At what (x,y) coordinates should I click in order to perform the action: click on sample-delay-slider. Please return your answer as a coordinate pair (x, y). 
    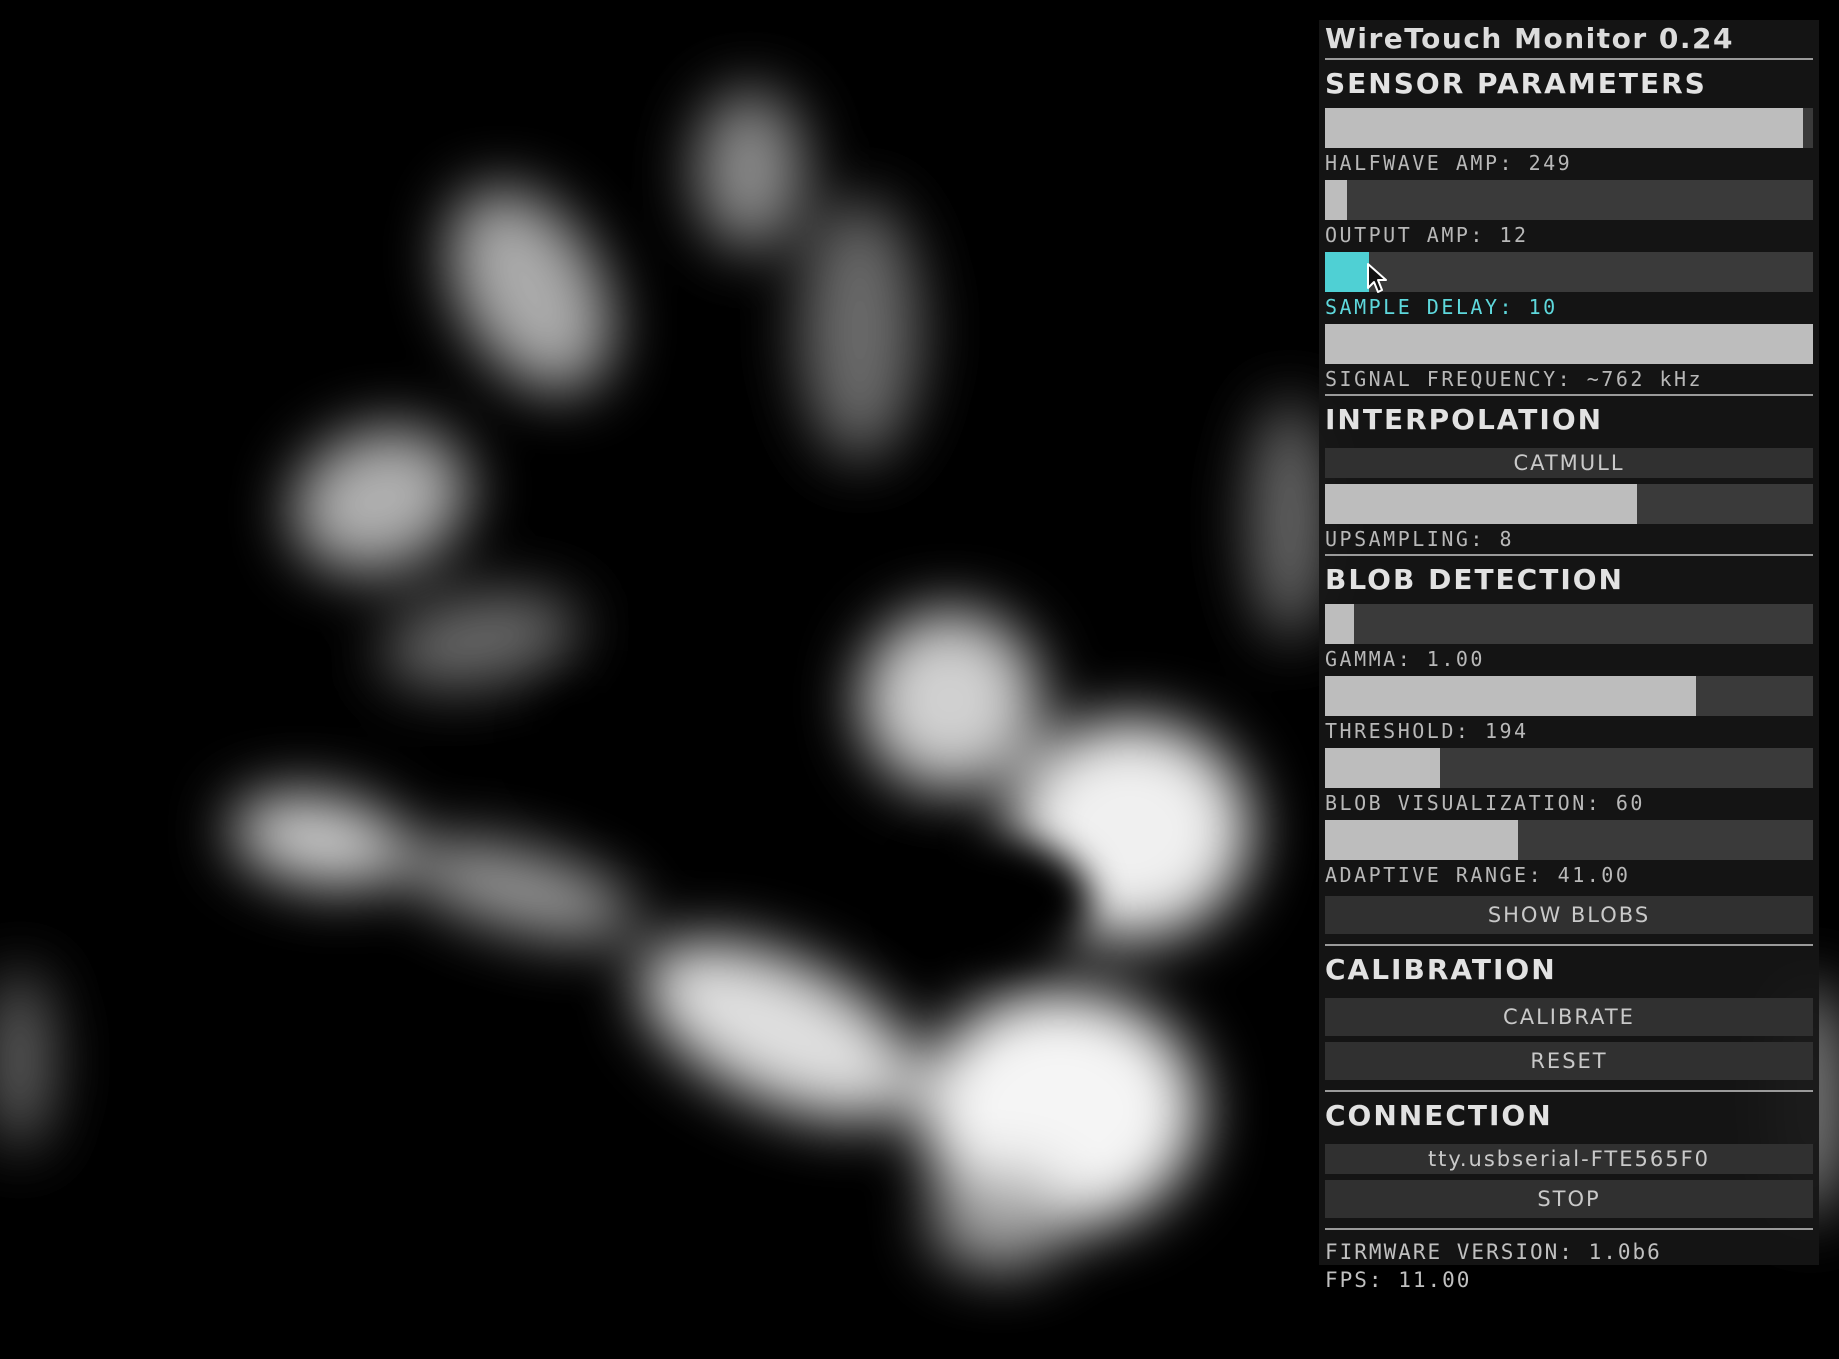
    Looking at the image, I should click on (1569, 272).